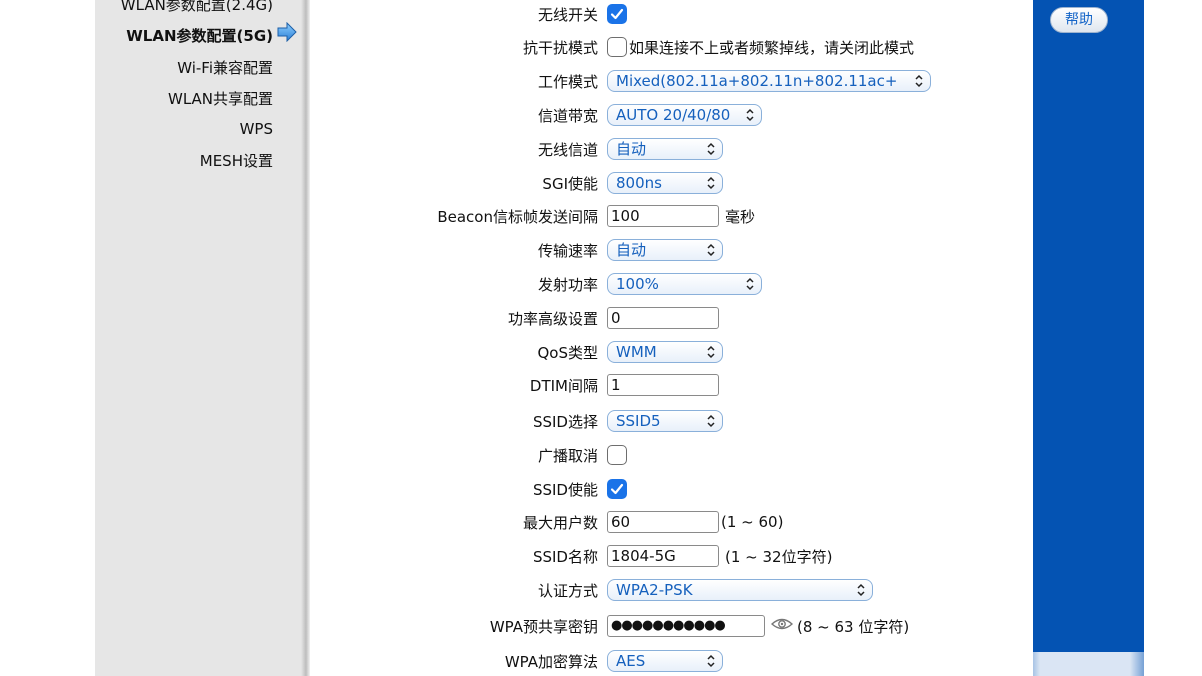 The height and width of the screenshot is (676, 1202). I want to click on work-mode-select: Mixed(802.11a+802.11n+802.11ac+, so click(769, 81).